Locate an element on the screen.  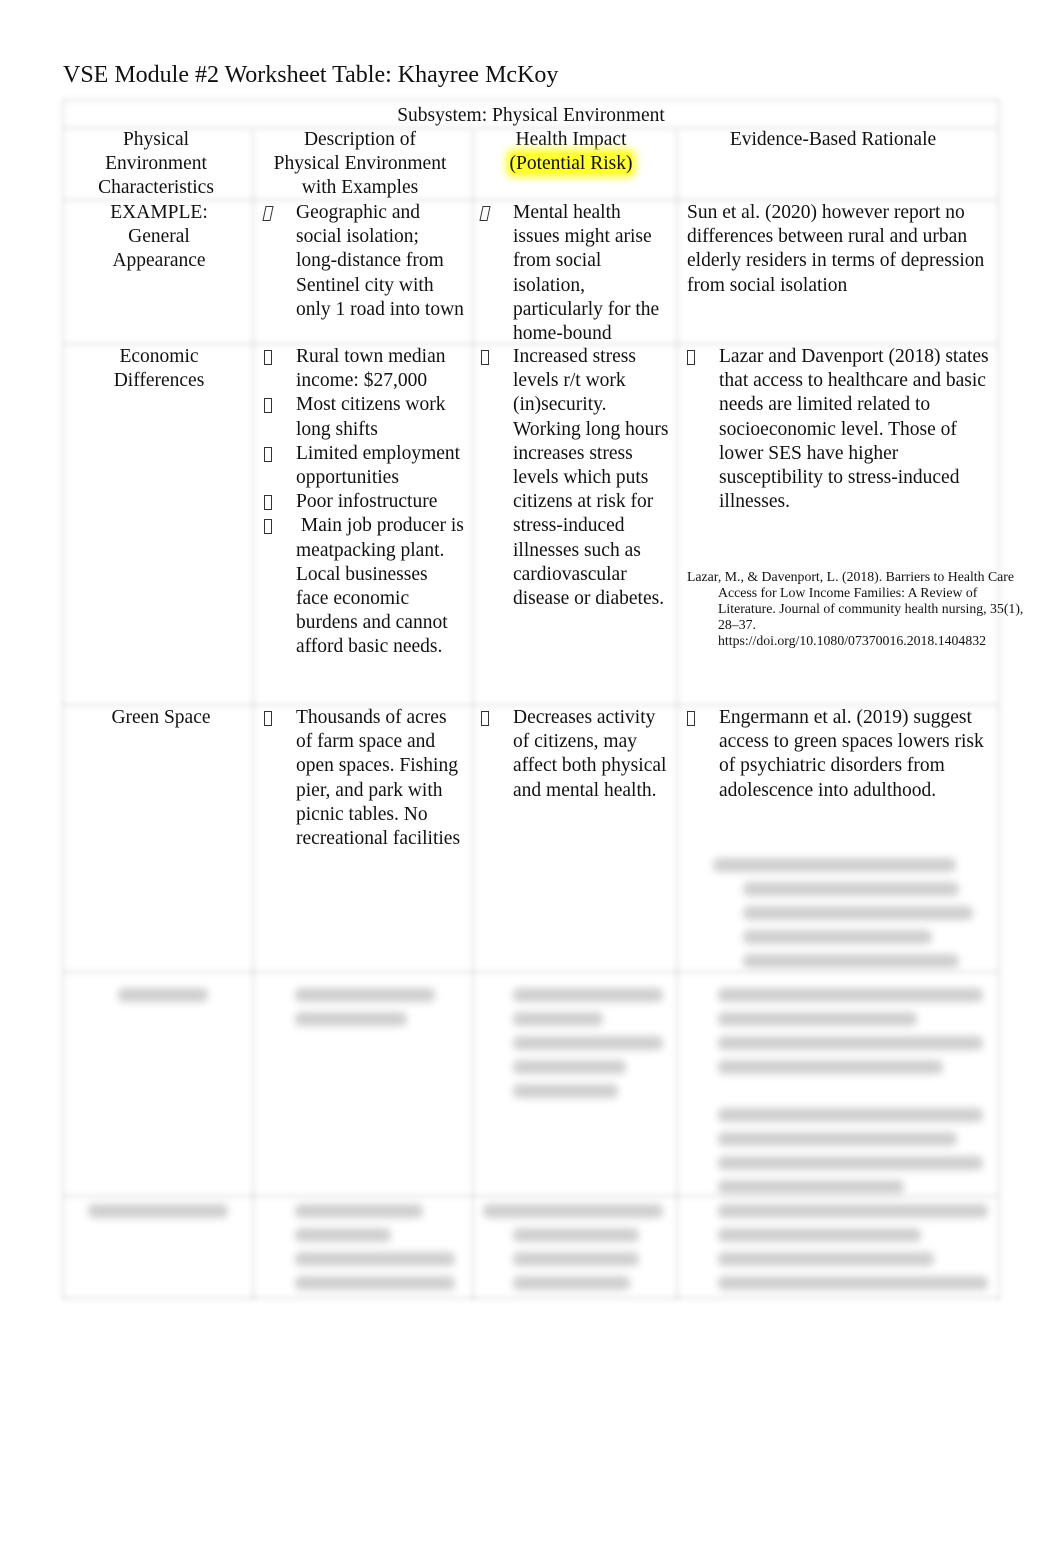
bullet-text: Limited employment opportunities is located at coordinates (378, 465).